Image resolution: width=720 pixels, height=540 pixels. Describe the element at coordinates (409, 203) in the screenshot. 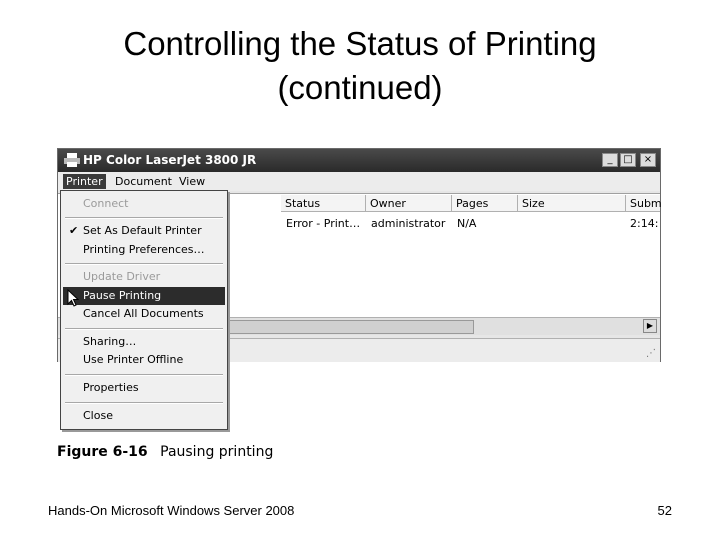

I see `column-header-owner: Owner` at that location.